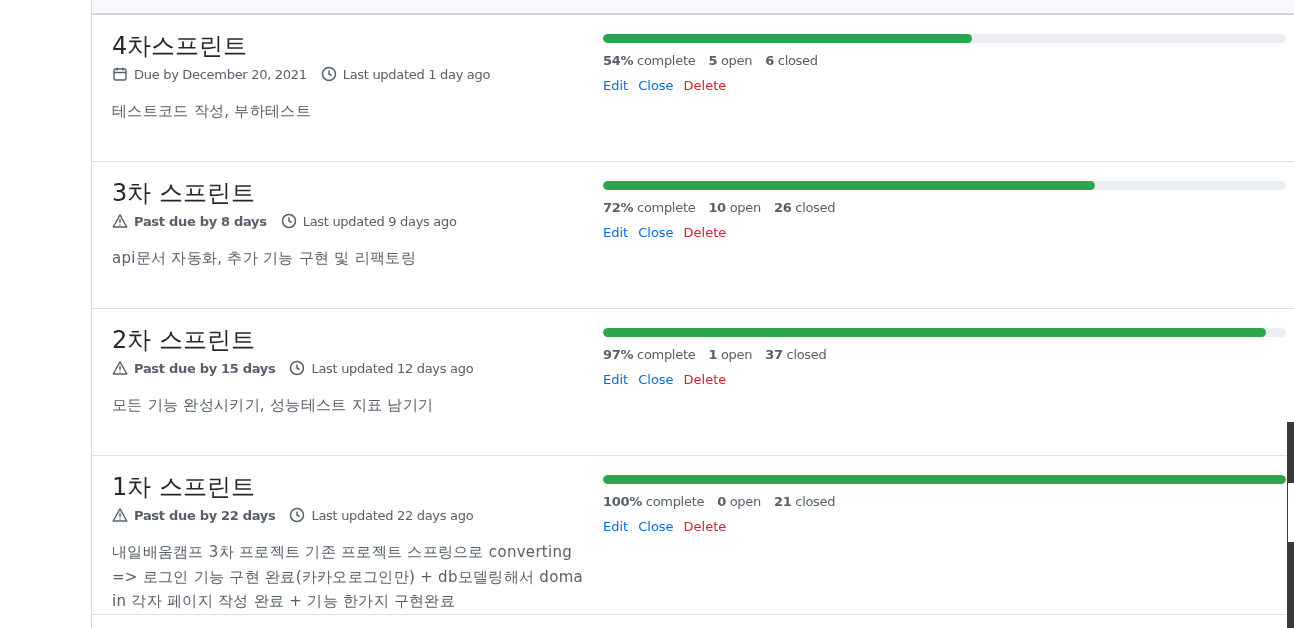  Describe the element at coordinates (392, 515) in the screenshot. I see `last-updated: Last updated 22 days ago` at that location.